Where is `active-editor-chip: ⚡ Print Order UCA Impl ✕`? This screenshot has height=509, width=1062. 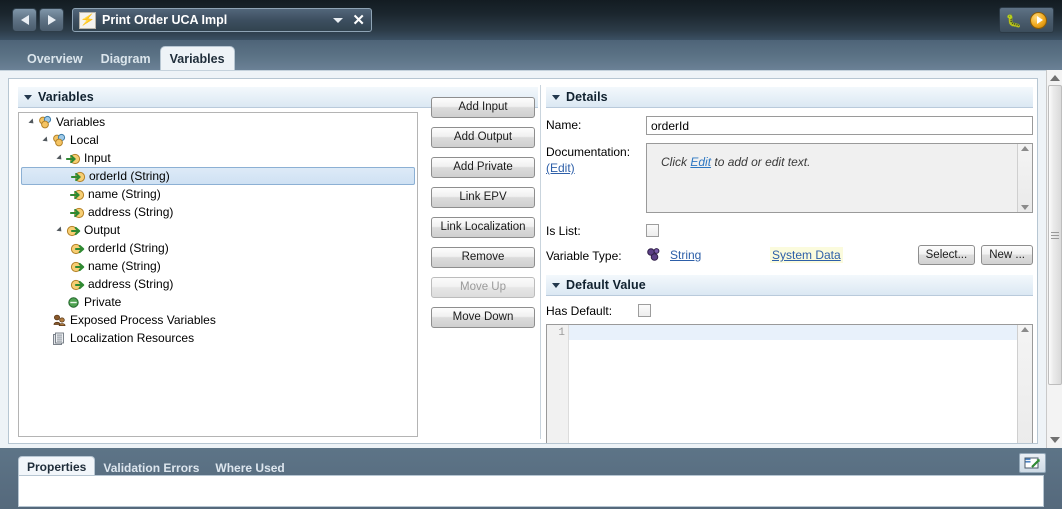 active-editor-chip: ⚡ Print Order UCA Impl ✕ is located at coordinates (222, 20).